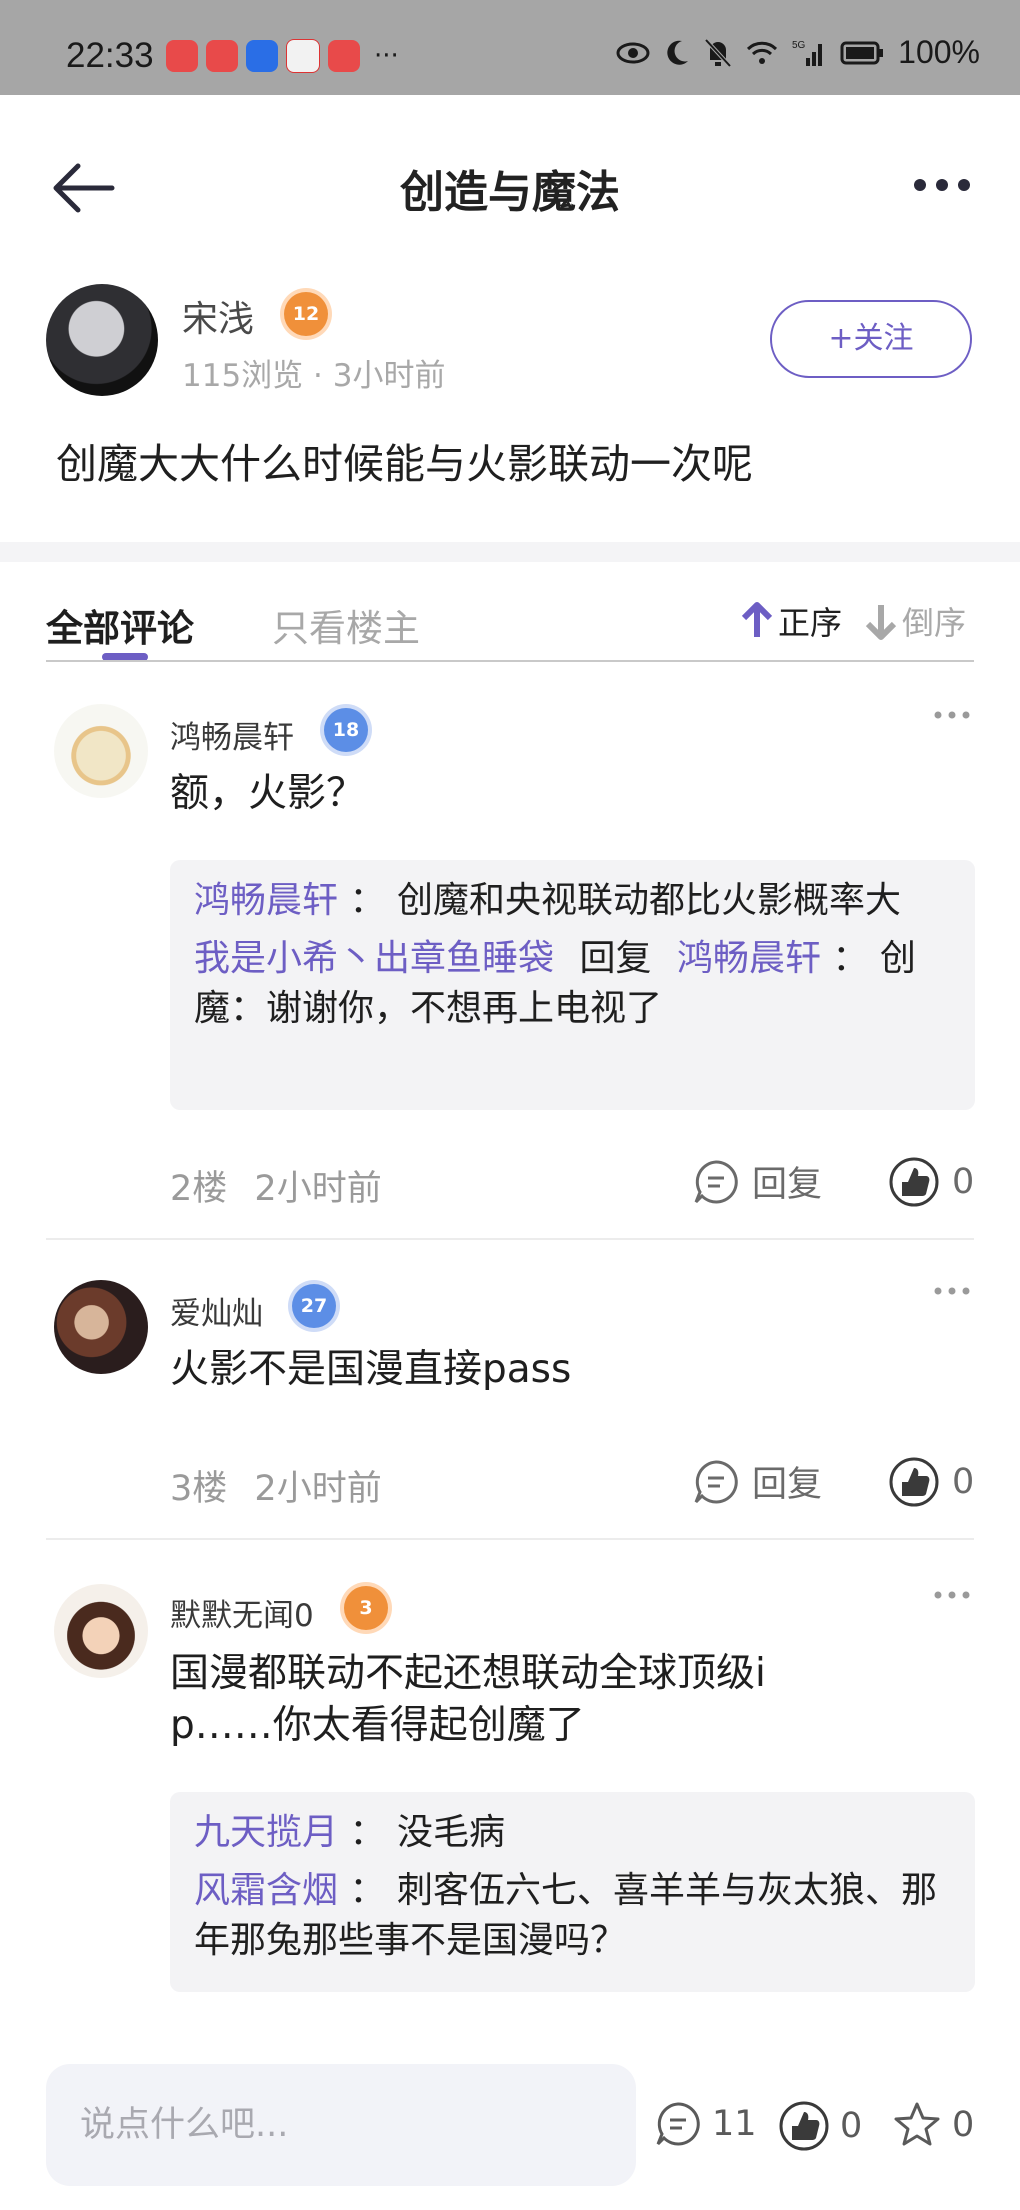  Describe the element at coordinates (306, 314) in the screenshot. I see `author-level-badge: 12` at that location.